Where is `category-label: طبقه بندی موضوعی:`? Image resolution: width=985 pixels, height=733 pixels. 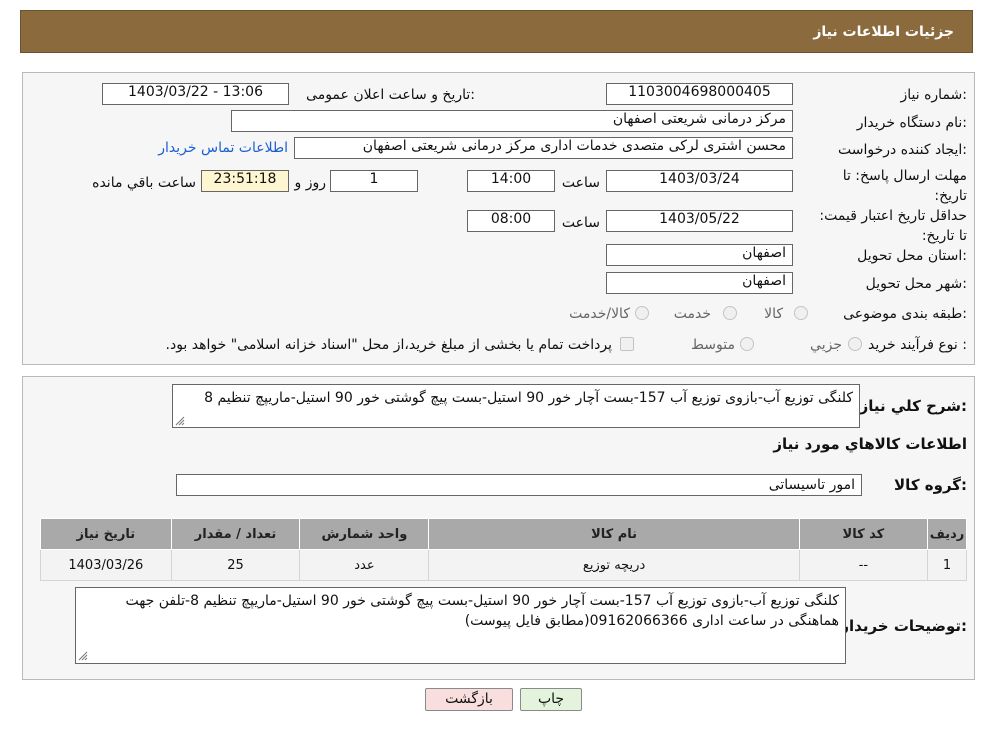
category-label: طبقه بندی موضوعی: is located at coordinates (905, 314).